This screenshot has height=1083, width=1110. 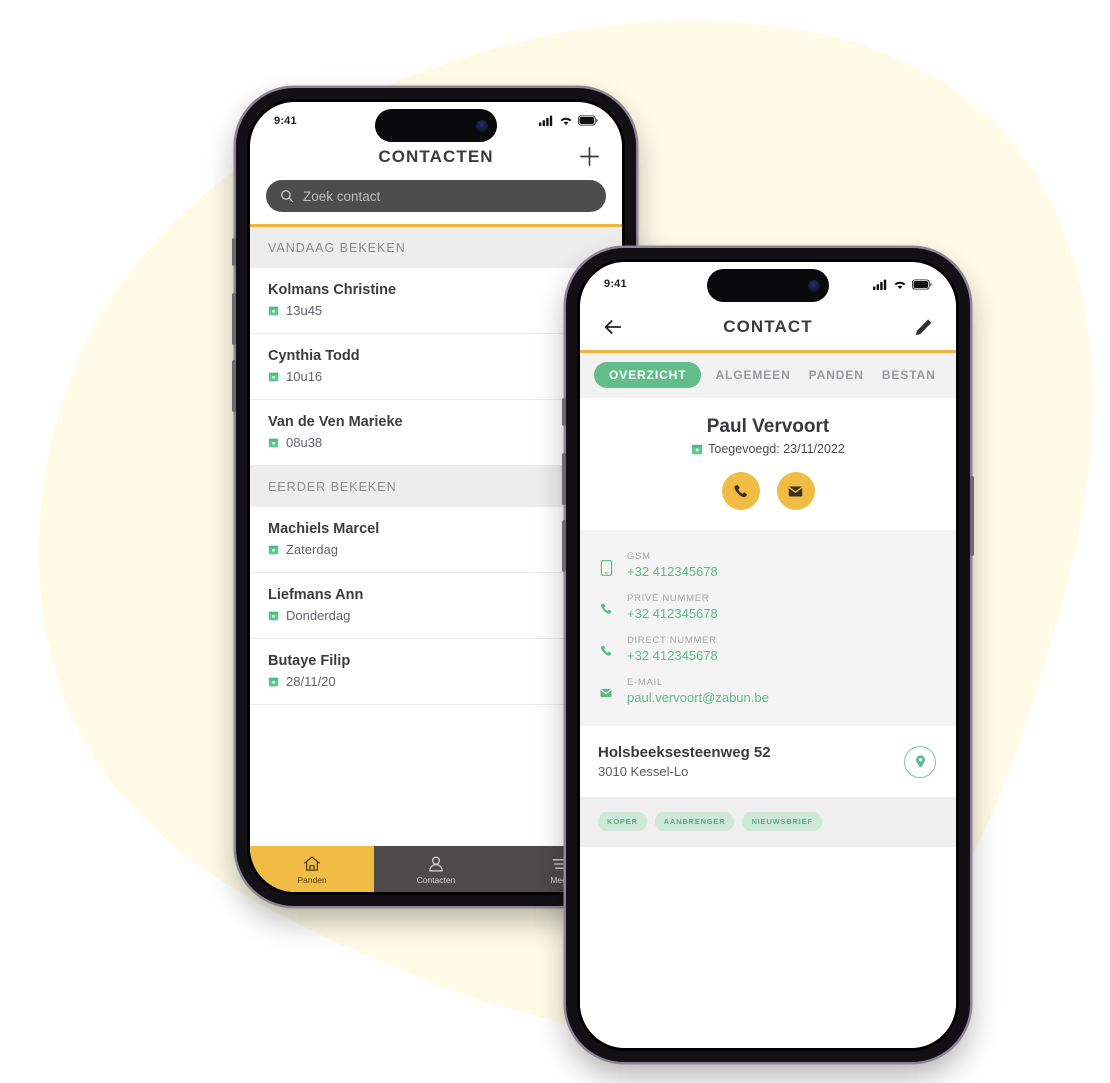 I want to click on profile-actions, so click(x=768, y=491).